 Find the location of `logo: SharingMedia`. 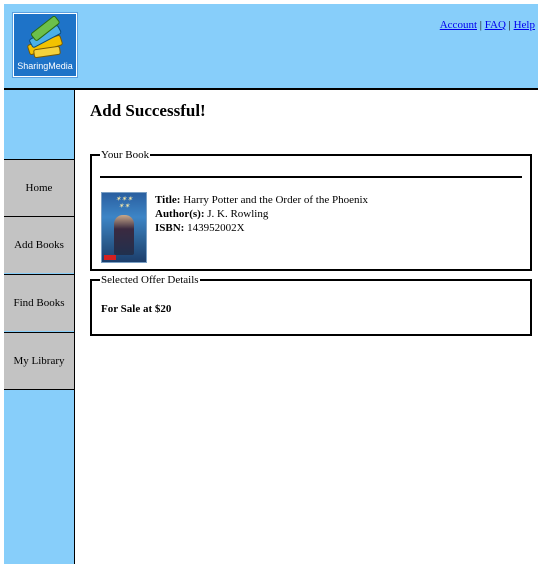

logo: SharingMedia is located at coordinates (45, 45).